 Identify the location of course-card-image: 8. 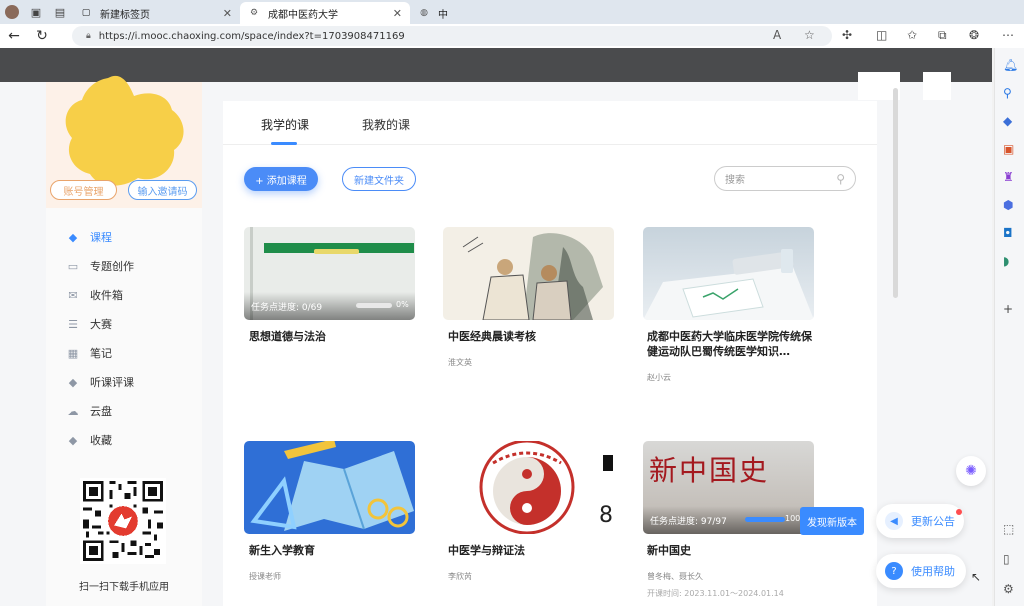
(528, 487).